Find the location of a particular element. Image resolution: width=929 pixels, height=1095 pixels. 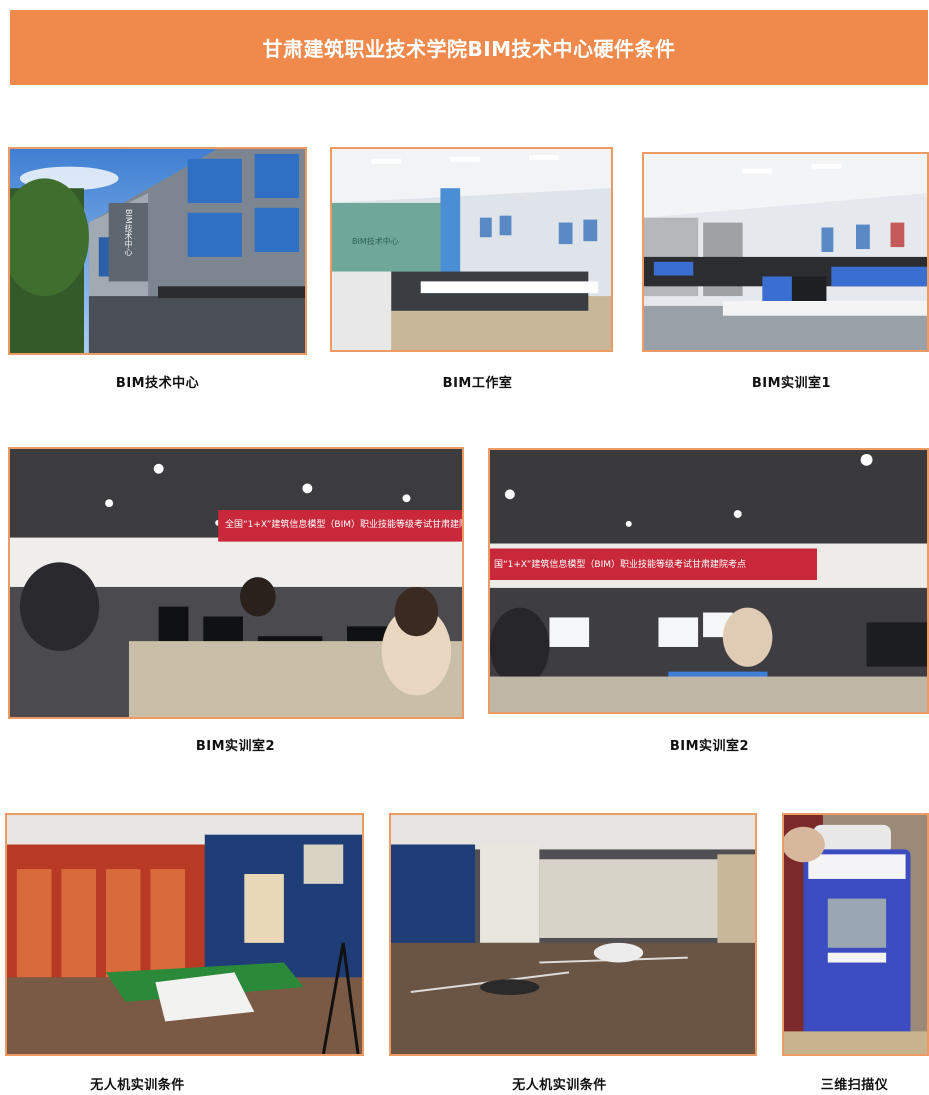

caption-bim-lab-2a: BIM实训室2 is located at coordinates (235, 746).